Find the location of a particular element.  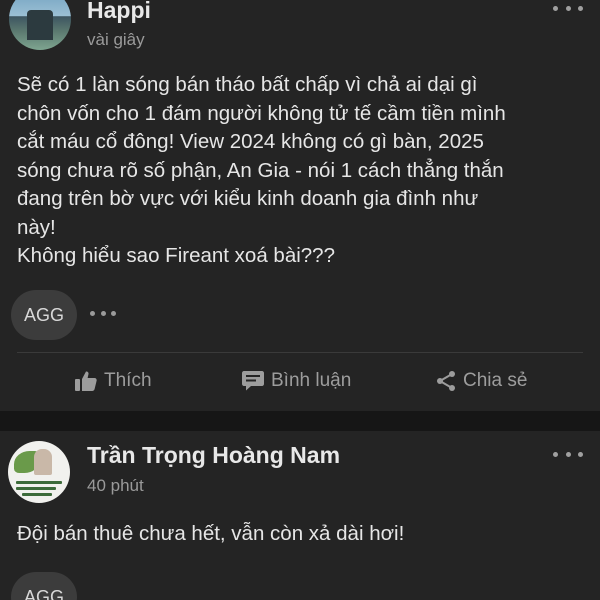

comment-button: Bình luận is located at coordinates (296, 381).